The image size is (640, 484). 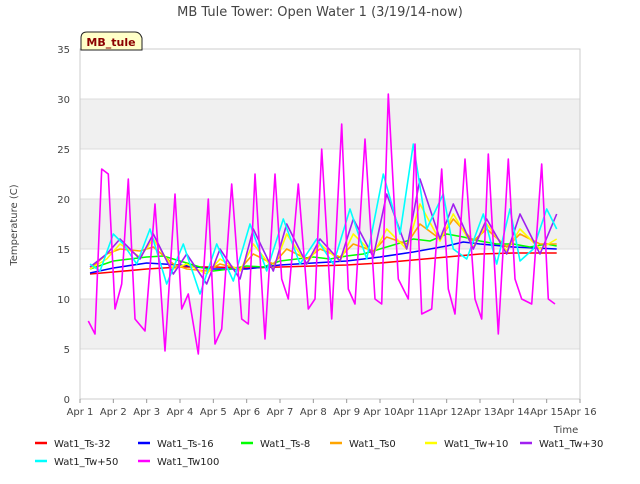 I want to click on x-tick-label: Apr 5, so click(x=213, y=412).